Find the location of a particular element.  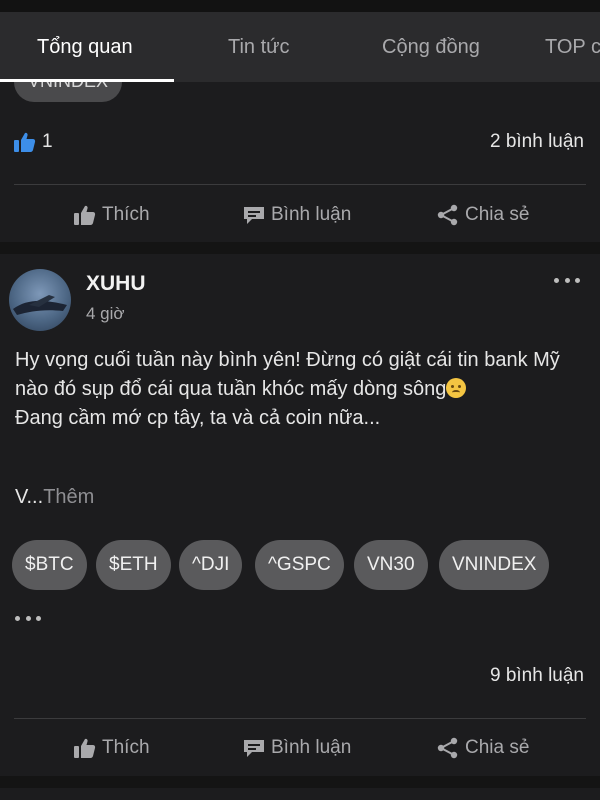

post-stats: 1 2 bình luận is located at coordinates (300, 142).